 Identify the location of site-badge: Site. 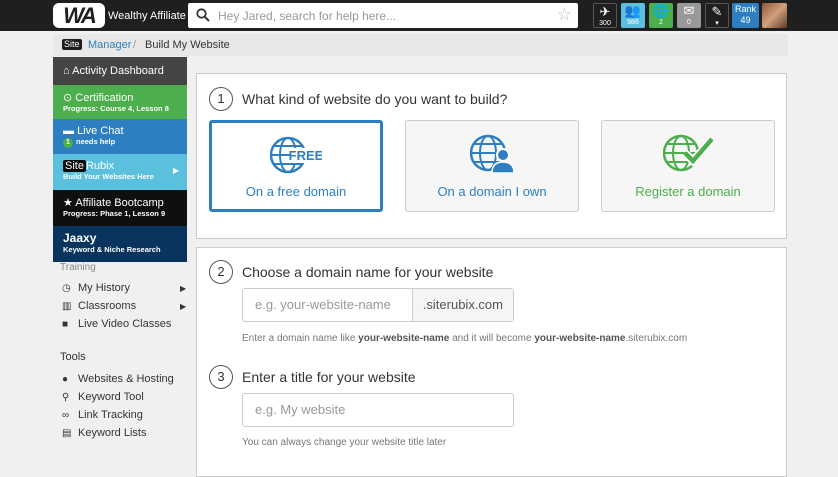
(74, 166).